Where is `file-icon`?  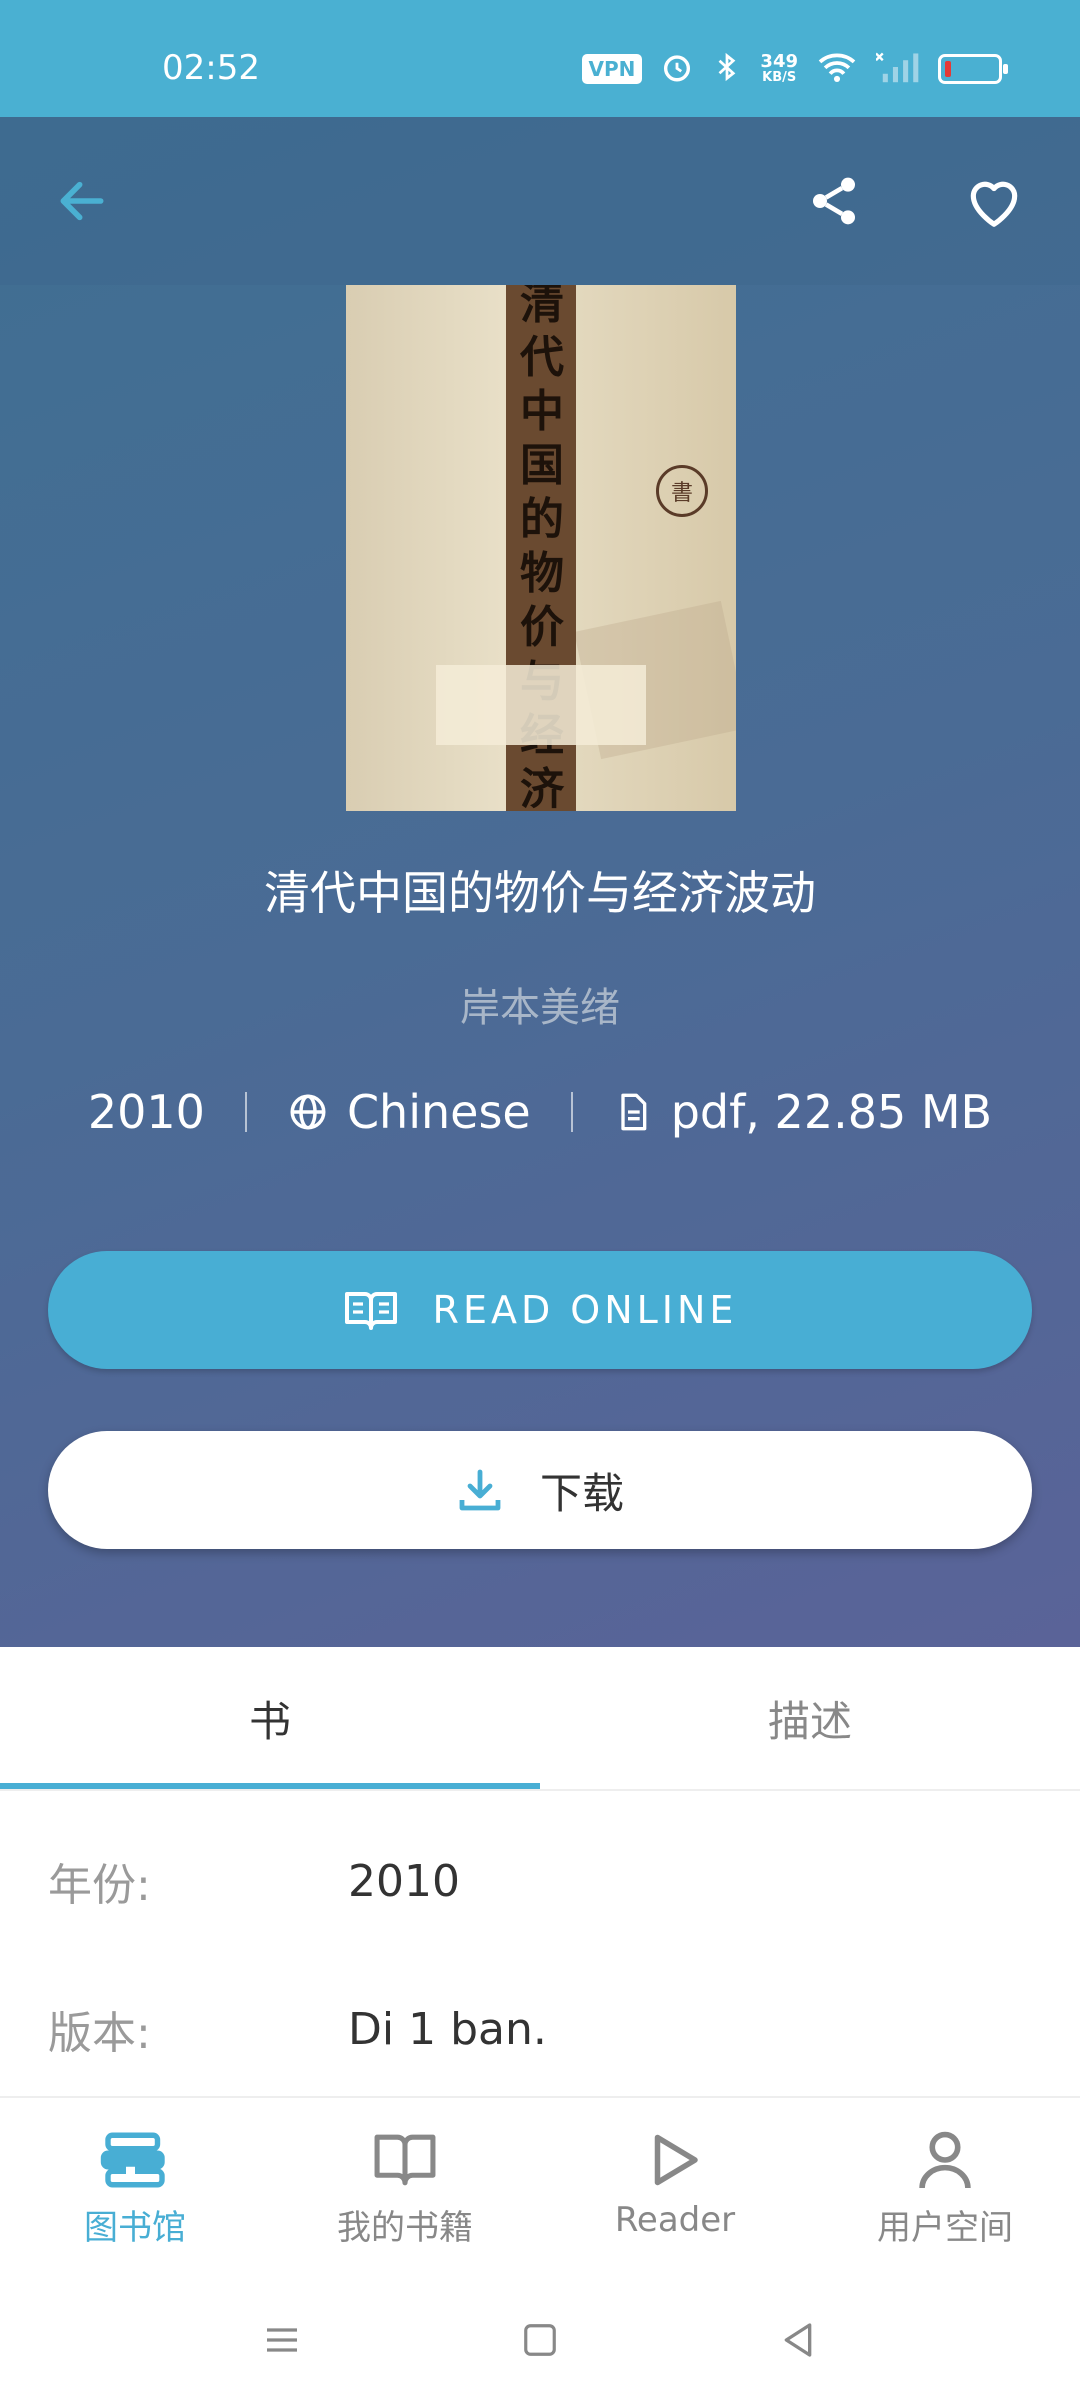
file-icon is located at coordinates (634, 1112).